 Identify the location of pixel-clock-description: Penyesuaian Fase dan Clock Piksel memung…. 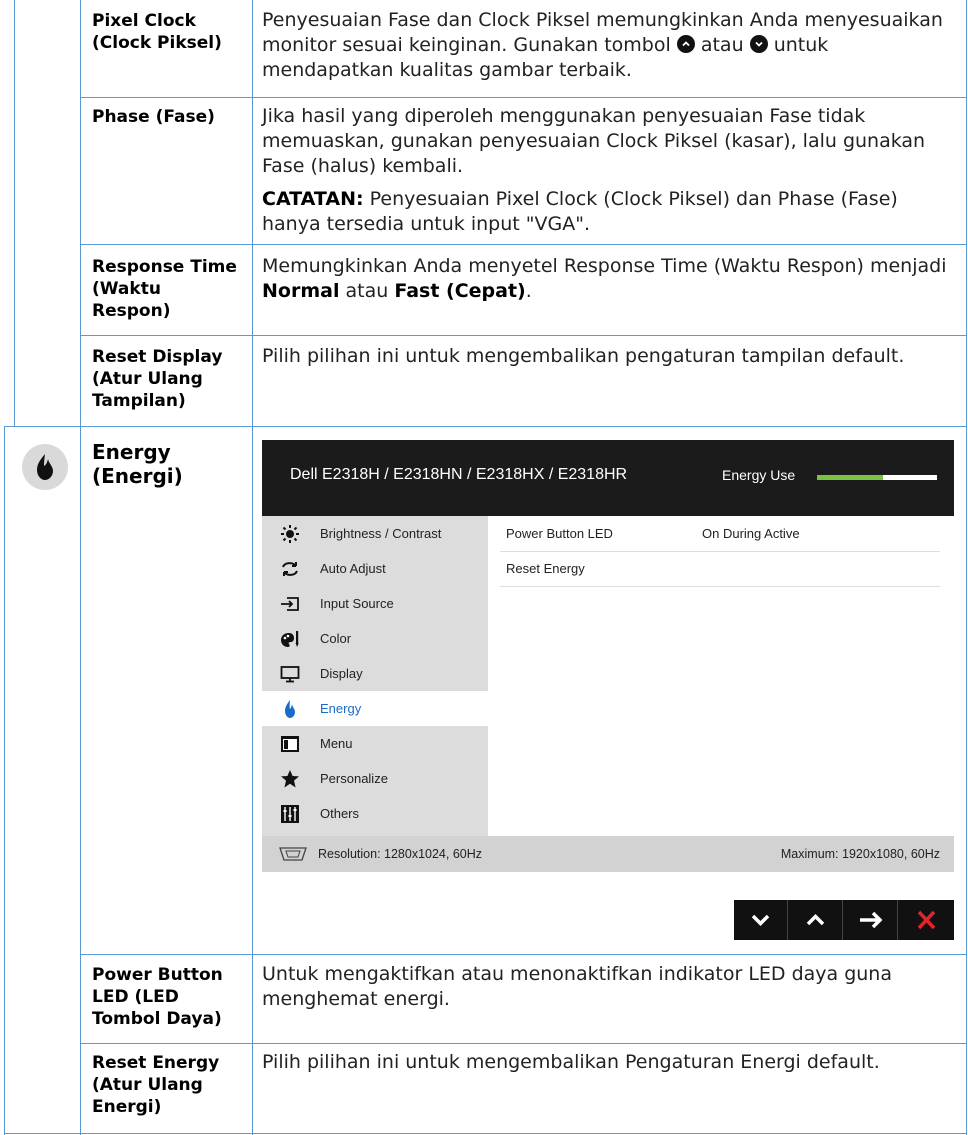
(607, 45).